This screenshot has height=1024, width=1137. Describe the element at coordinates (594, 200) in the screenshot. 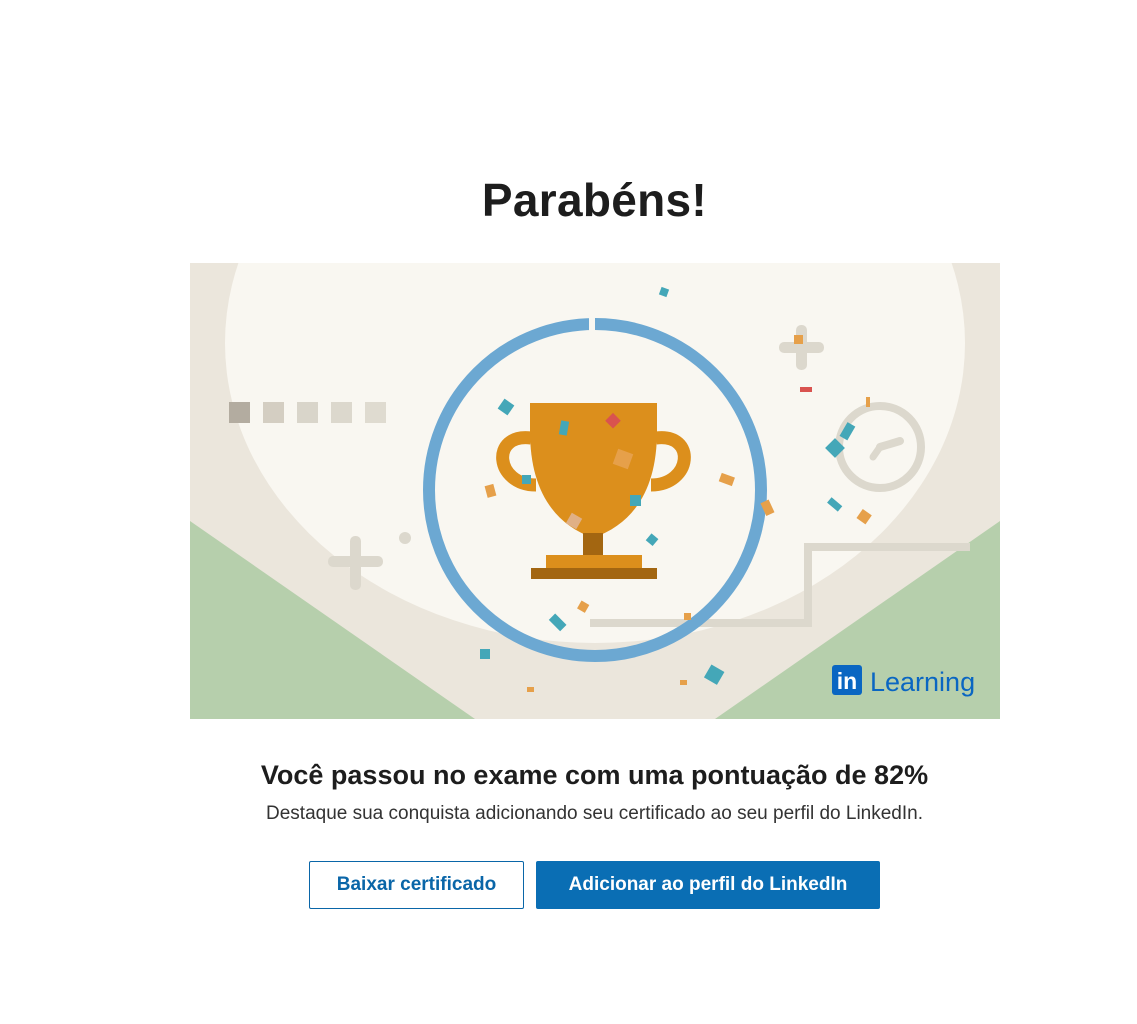

I see `page-title: Parabéns!` at that location.